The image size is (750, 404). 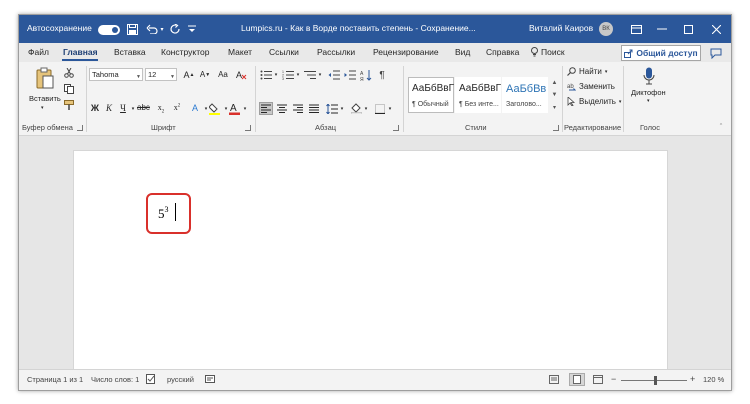 What do you see at coordinates (180, 379) in the screenshot?
I see `language: русский` at bounding box center [180, 379].